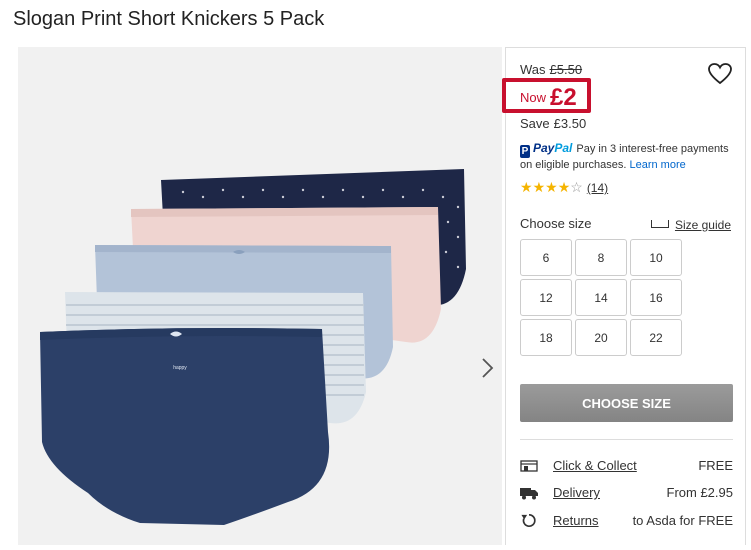 The image size is (751, 550). Describe the element at coordinates (626, 403) in the screenshot. I see `choose-size-button: CHOOSE SIZE` at that location.